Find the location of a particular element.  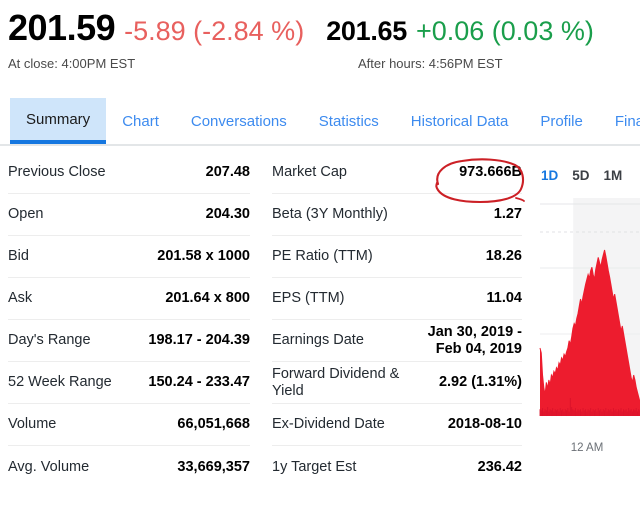

range-button-label: 1D is located at coordinates (550, 175).